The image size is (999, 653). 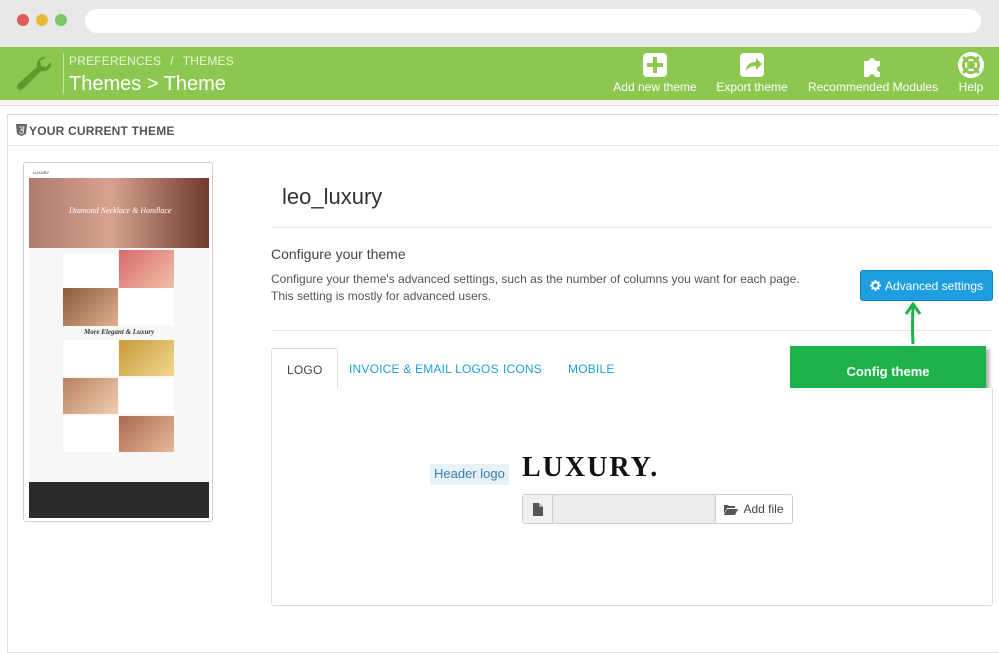 I want to click on advanced-settings-label: Advanced settings, so click(x=934, y=285).